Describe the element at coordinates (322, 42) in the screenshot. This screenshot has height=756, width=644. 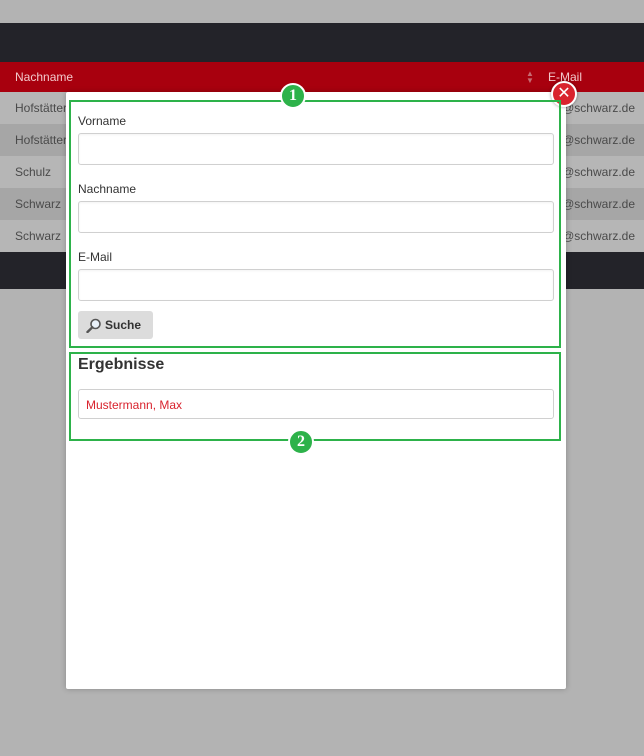
I see `app-top-bar` at that location.